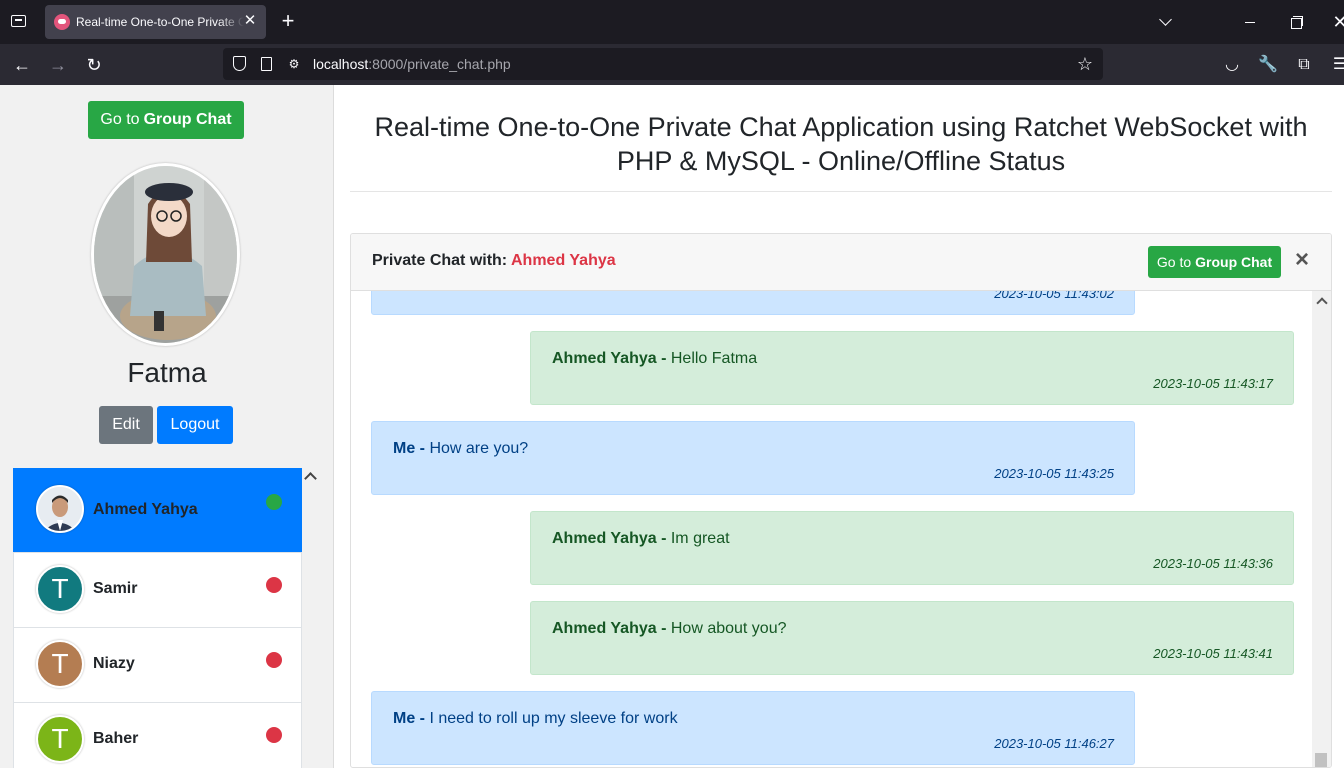 Image resolution: width=1344 pixels, height=768 pixels. I want to click on wrench-icon: 🔧, so click(1268, 65).